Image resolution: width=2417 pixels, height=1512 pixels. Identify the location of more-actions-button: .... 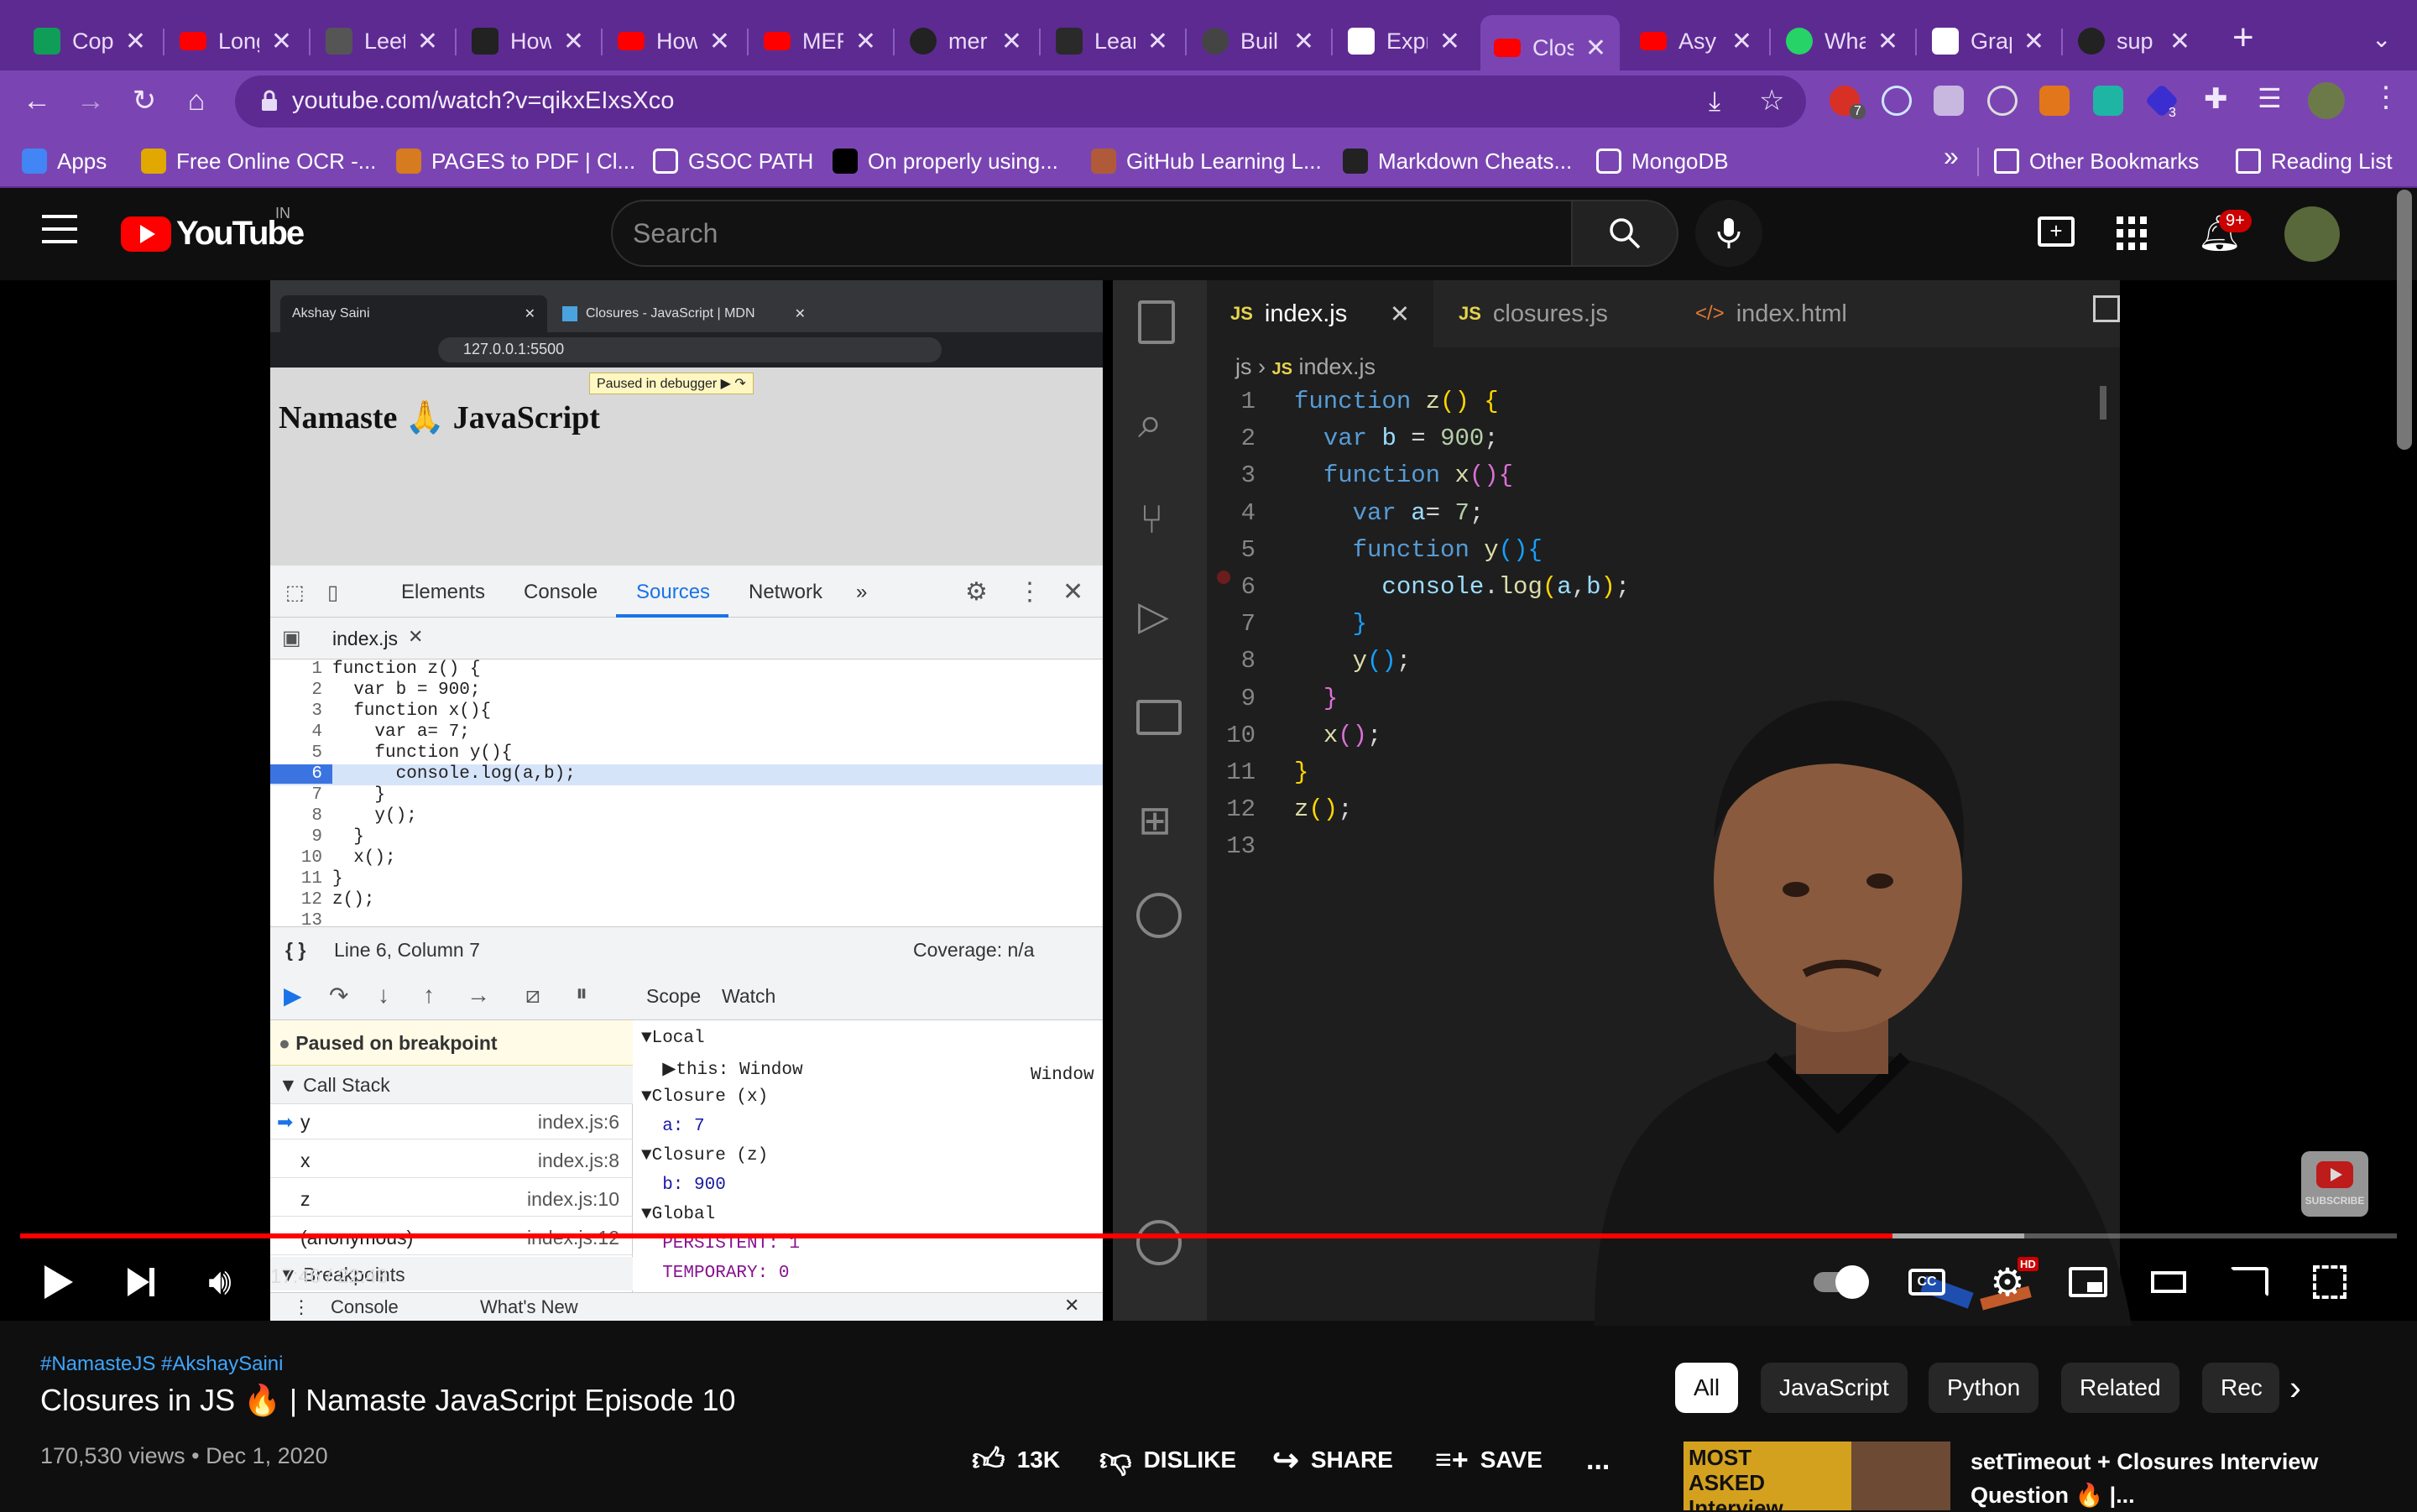
(1598, 1460).